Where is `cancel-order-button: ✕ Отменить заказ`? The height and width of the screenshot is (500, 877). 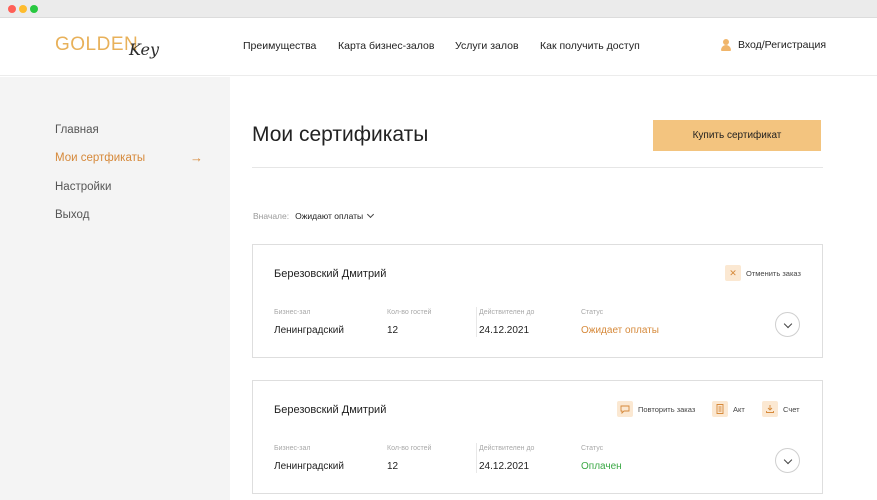
cancel-order-button: ✕ Отменить заказ is located at coordinates (763, 273).